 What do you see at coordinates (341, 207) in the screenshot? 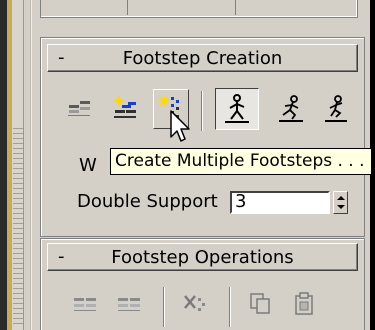
I see `spinner-down-icon` at bounding box center [341, 207].